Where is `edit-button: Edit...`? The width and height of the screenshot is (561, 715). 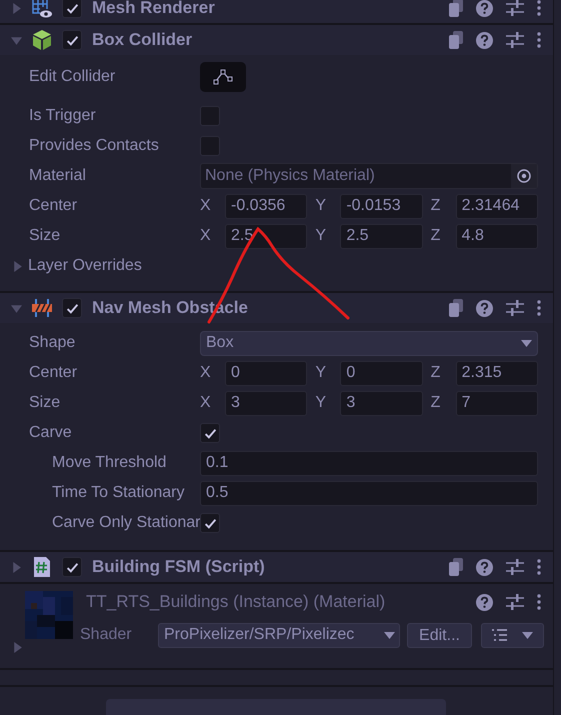 edit-button: Edit... is located at coordinates (439, 635).